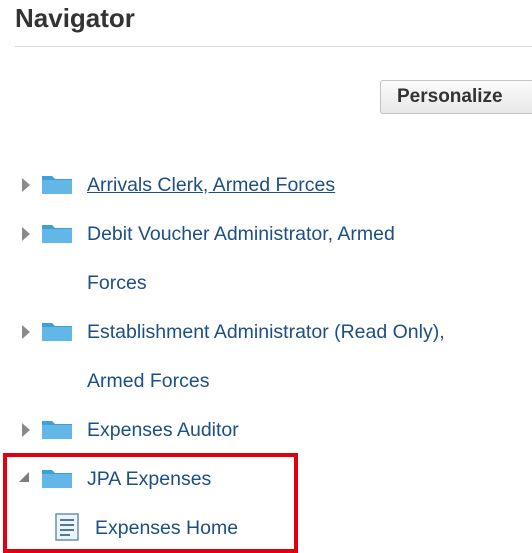  Describe the element at coordinates (163, 430) in the screenshot. I see `tree-item-label: Expenses Auditor` at that location.